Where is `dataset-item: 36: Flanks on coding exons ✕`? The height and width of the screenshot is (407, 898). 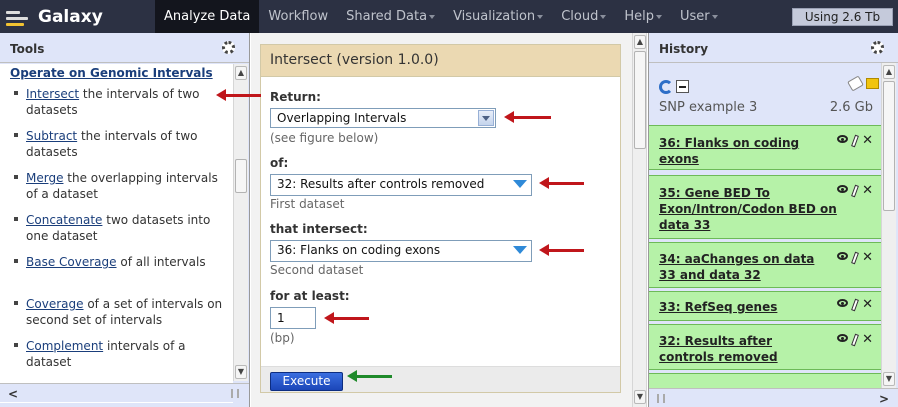
dataset-item: 36: Flanks on coding exons ✕ is located at coordinates (765, 147).